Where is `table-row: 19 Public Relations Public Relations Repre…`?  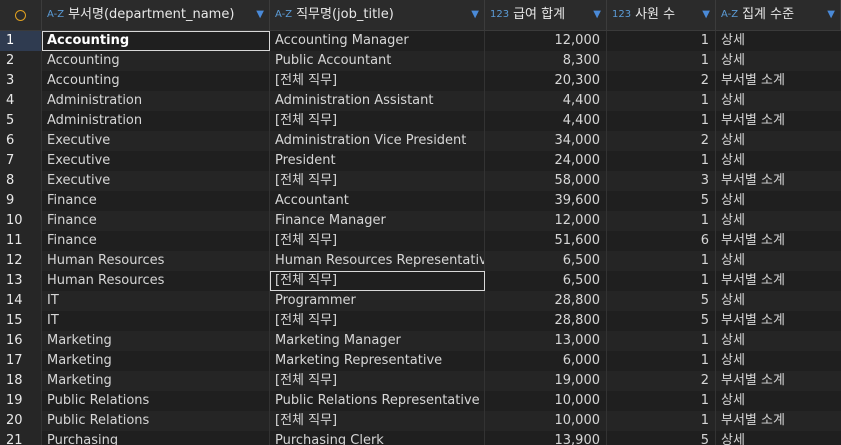
table-row: 19 Public Relations Public Relations Repre… is located at coordinates (420, 401).